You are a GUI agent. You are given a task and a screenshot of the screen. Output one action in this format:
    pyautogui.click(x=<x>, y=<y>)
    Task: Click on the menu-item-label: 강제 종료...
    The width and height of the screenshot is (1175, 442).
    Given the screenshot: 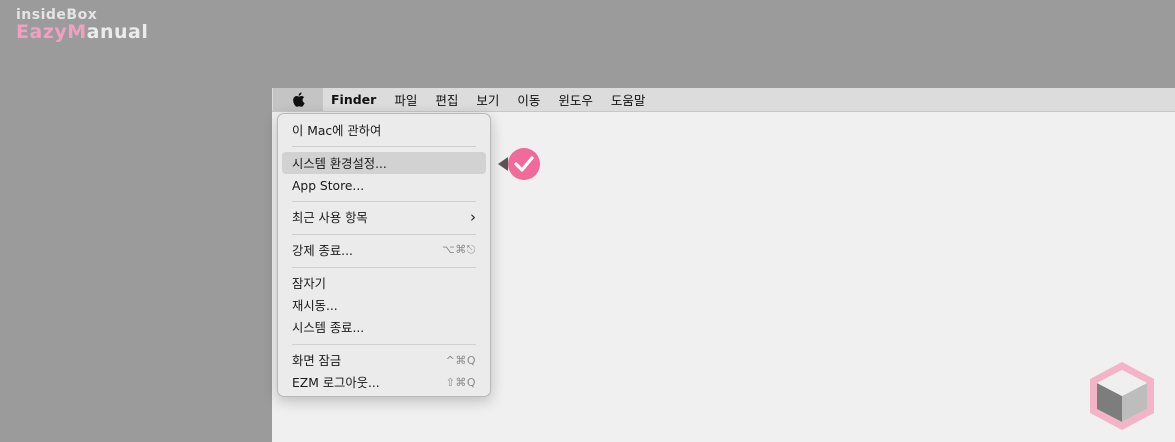 What is the action you would take?
    pyautogui.click(x=322, y=251)
    